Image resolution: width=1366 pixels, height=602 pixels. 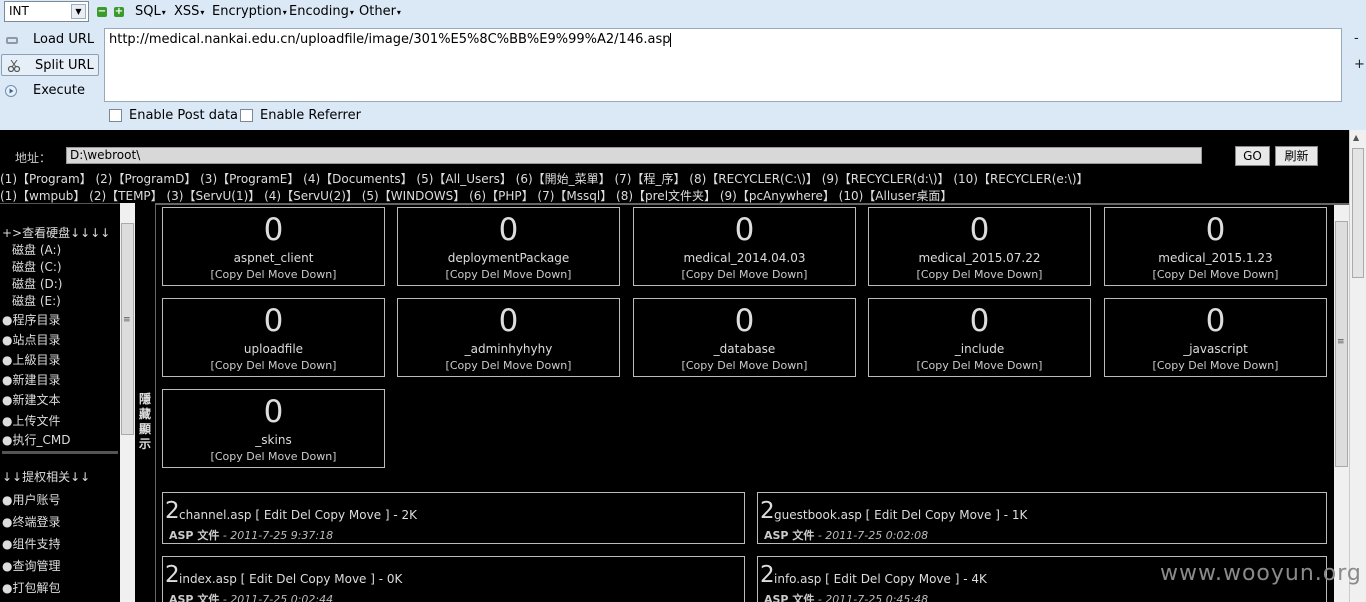 I want to click on folder-card: 0 _skins [Copy Del Move Down], so click(x=273, y=428).